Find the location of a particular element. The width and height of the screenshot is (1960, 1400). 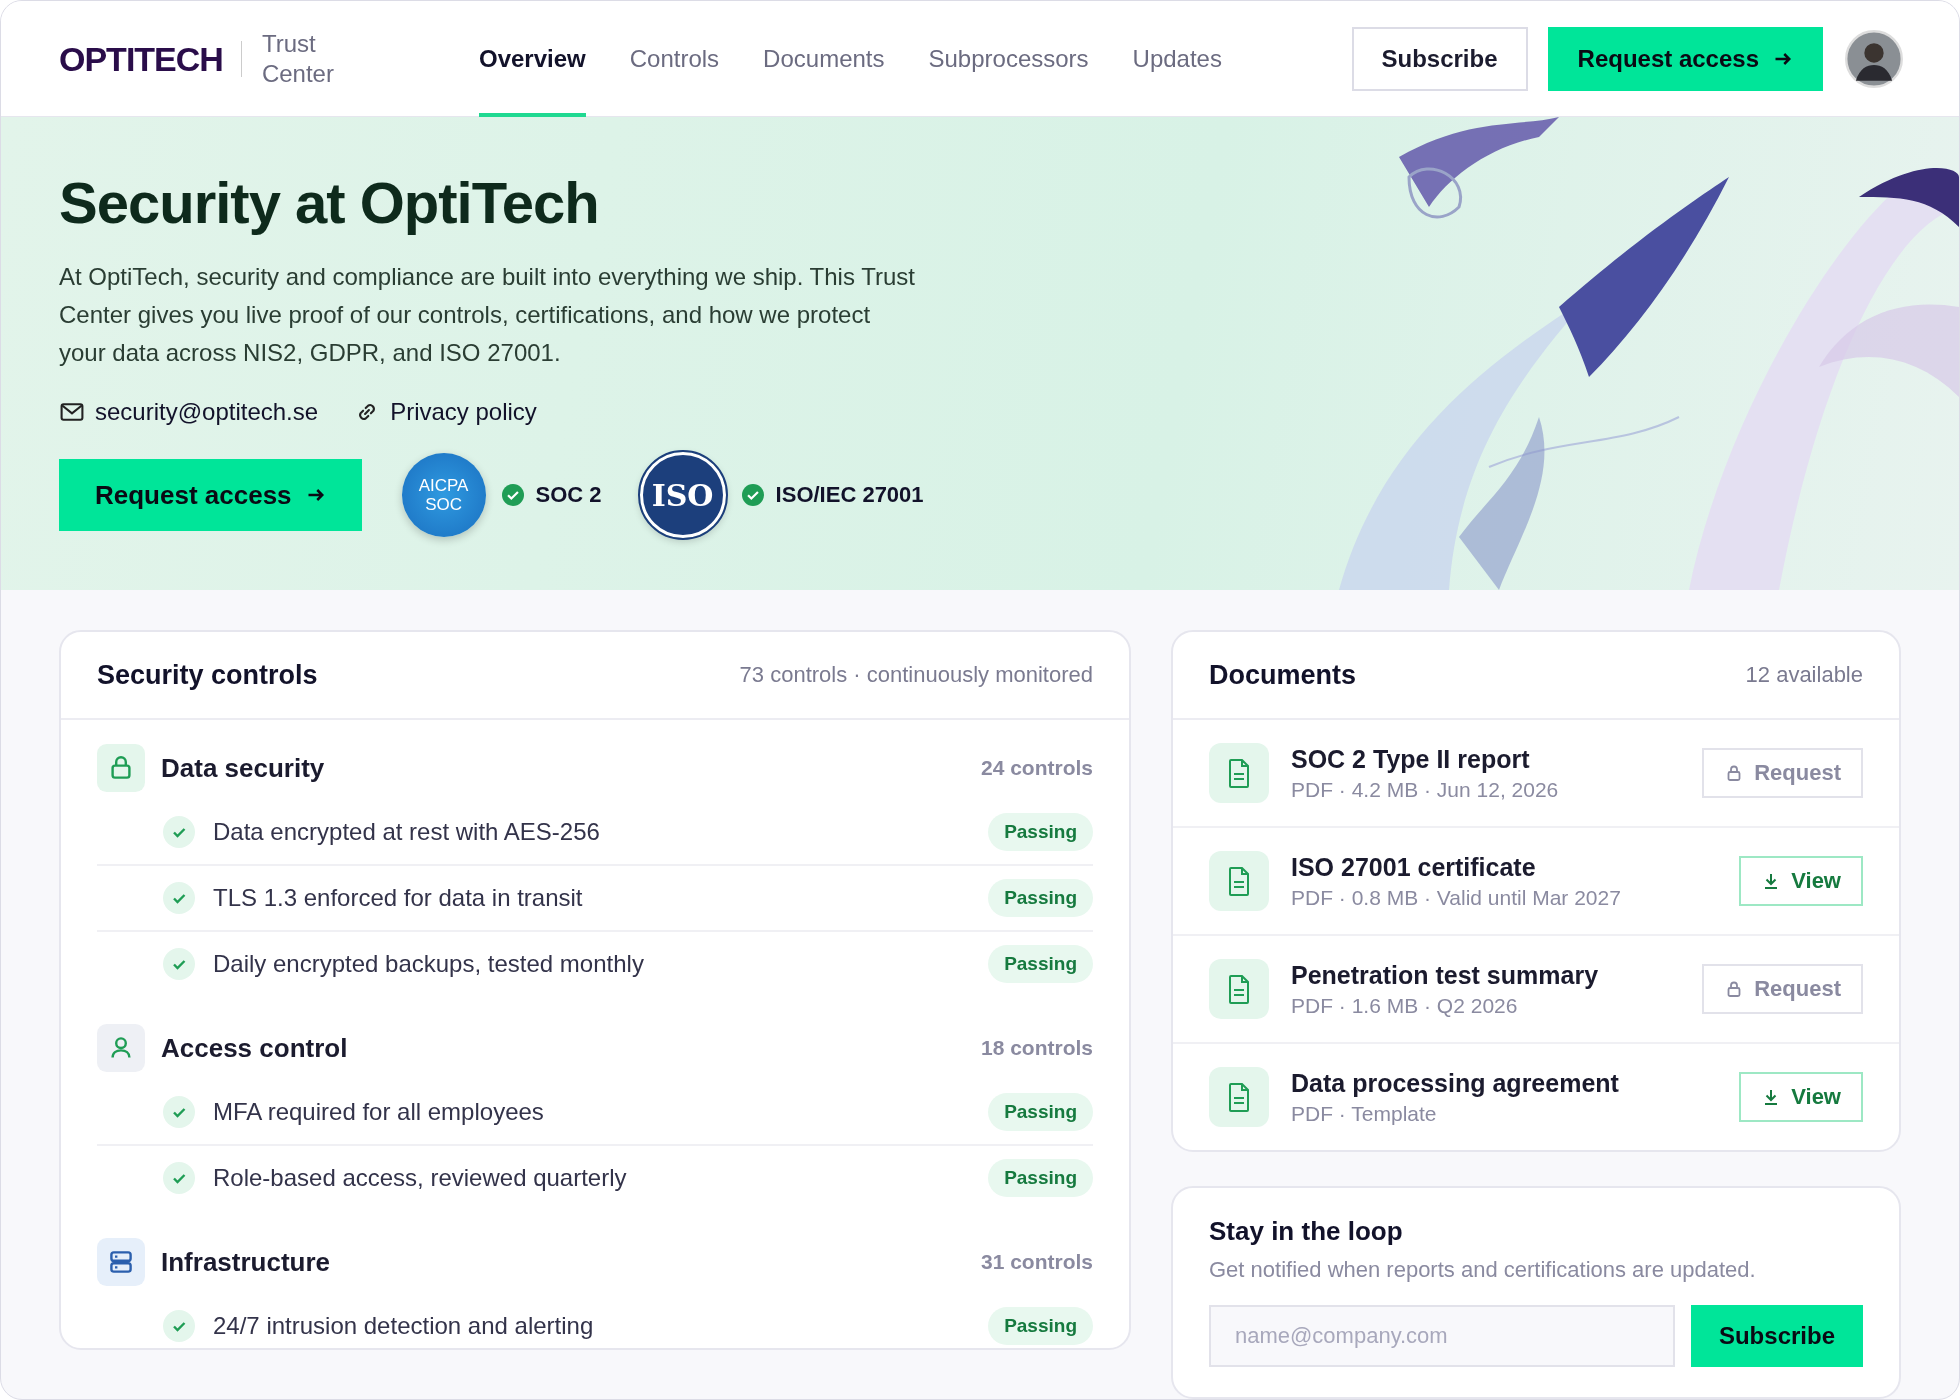

nav-tab: Controls is located at coordinates (674, 59).